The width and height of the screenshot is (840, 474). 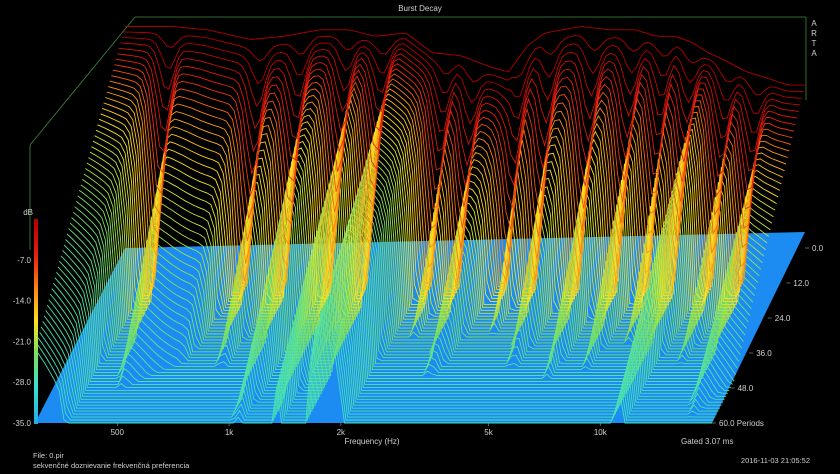 What do you see at coordinates (36, 321) in the screenshot?
I see `color-scale-bar` at bounding box center [36, 321].